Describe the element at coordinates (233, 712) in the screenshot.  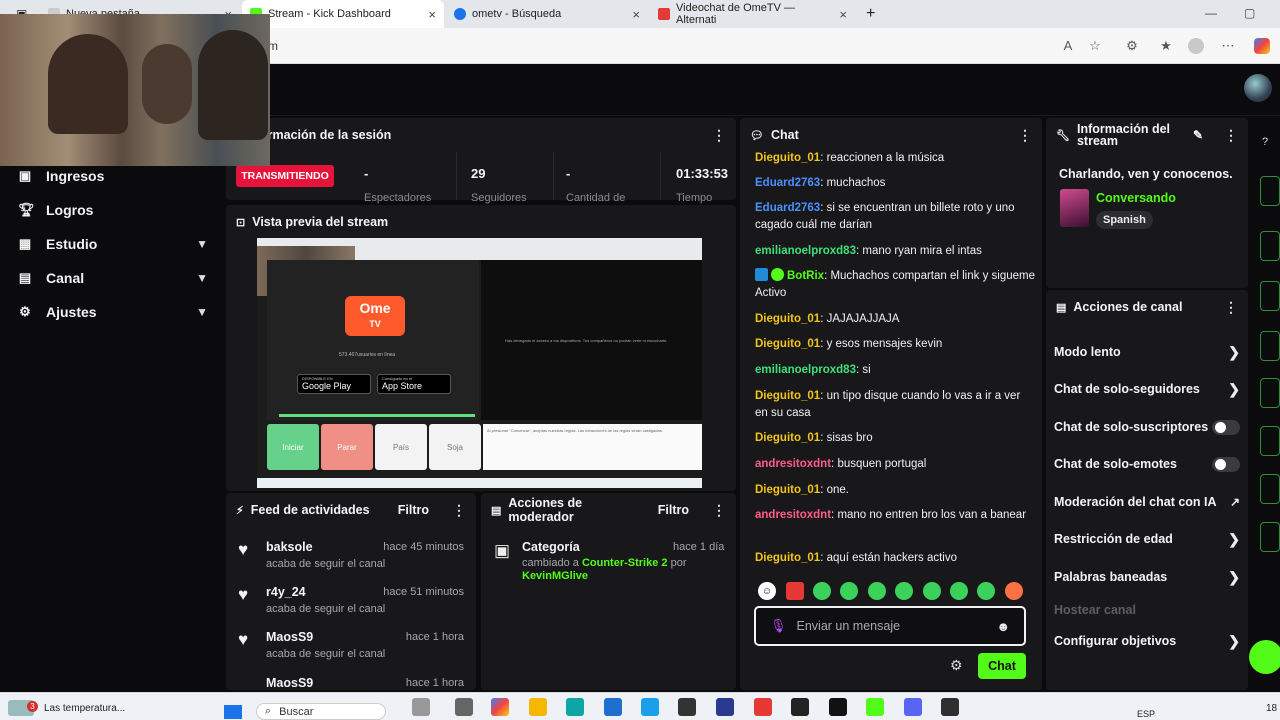
I see `windows-start-icon` at that location.